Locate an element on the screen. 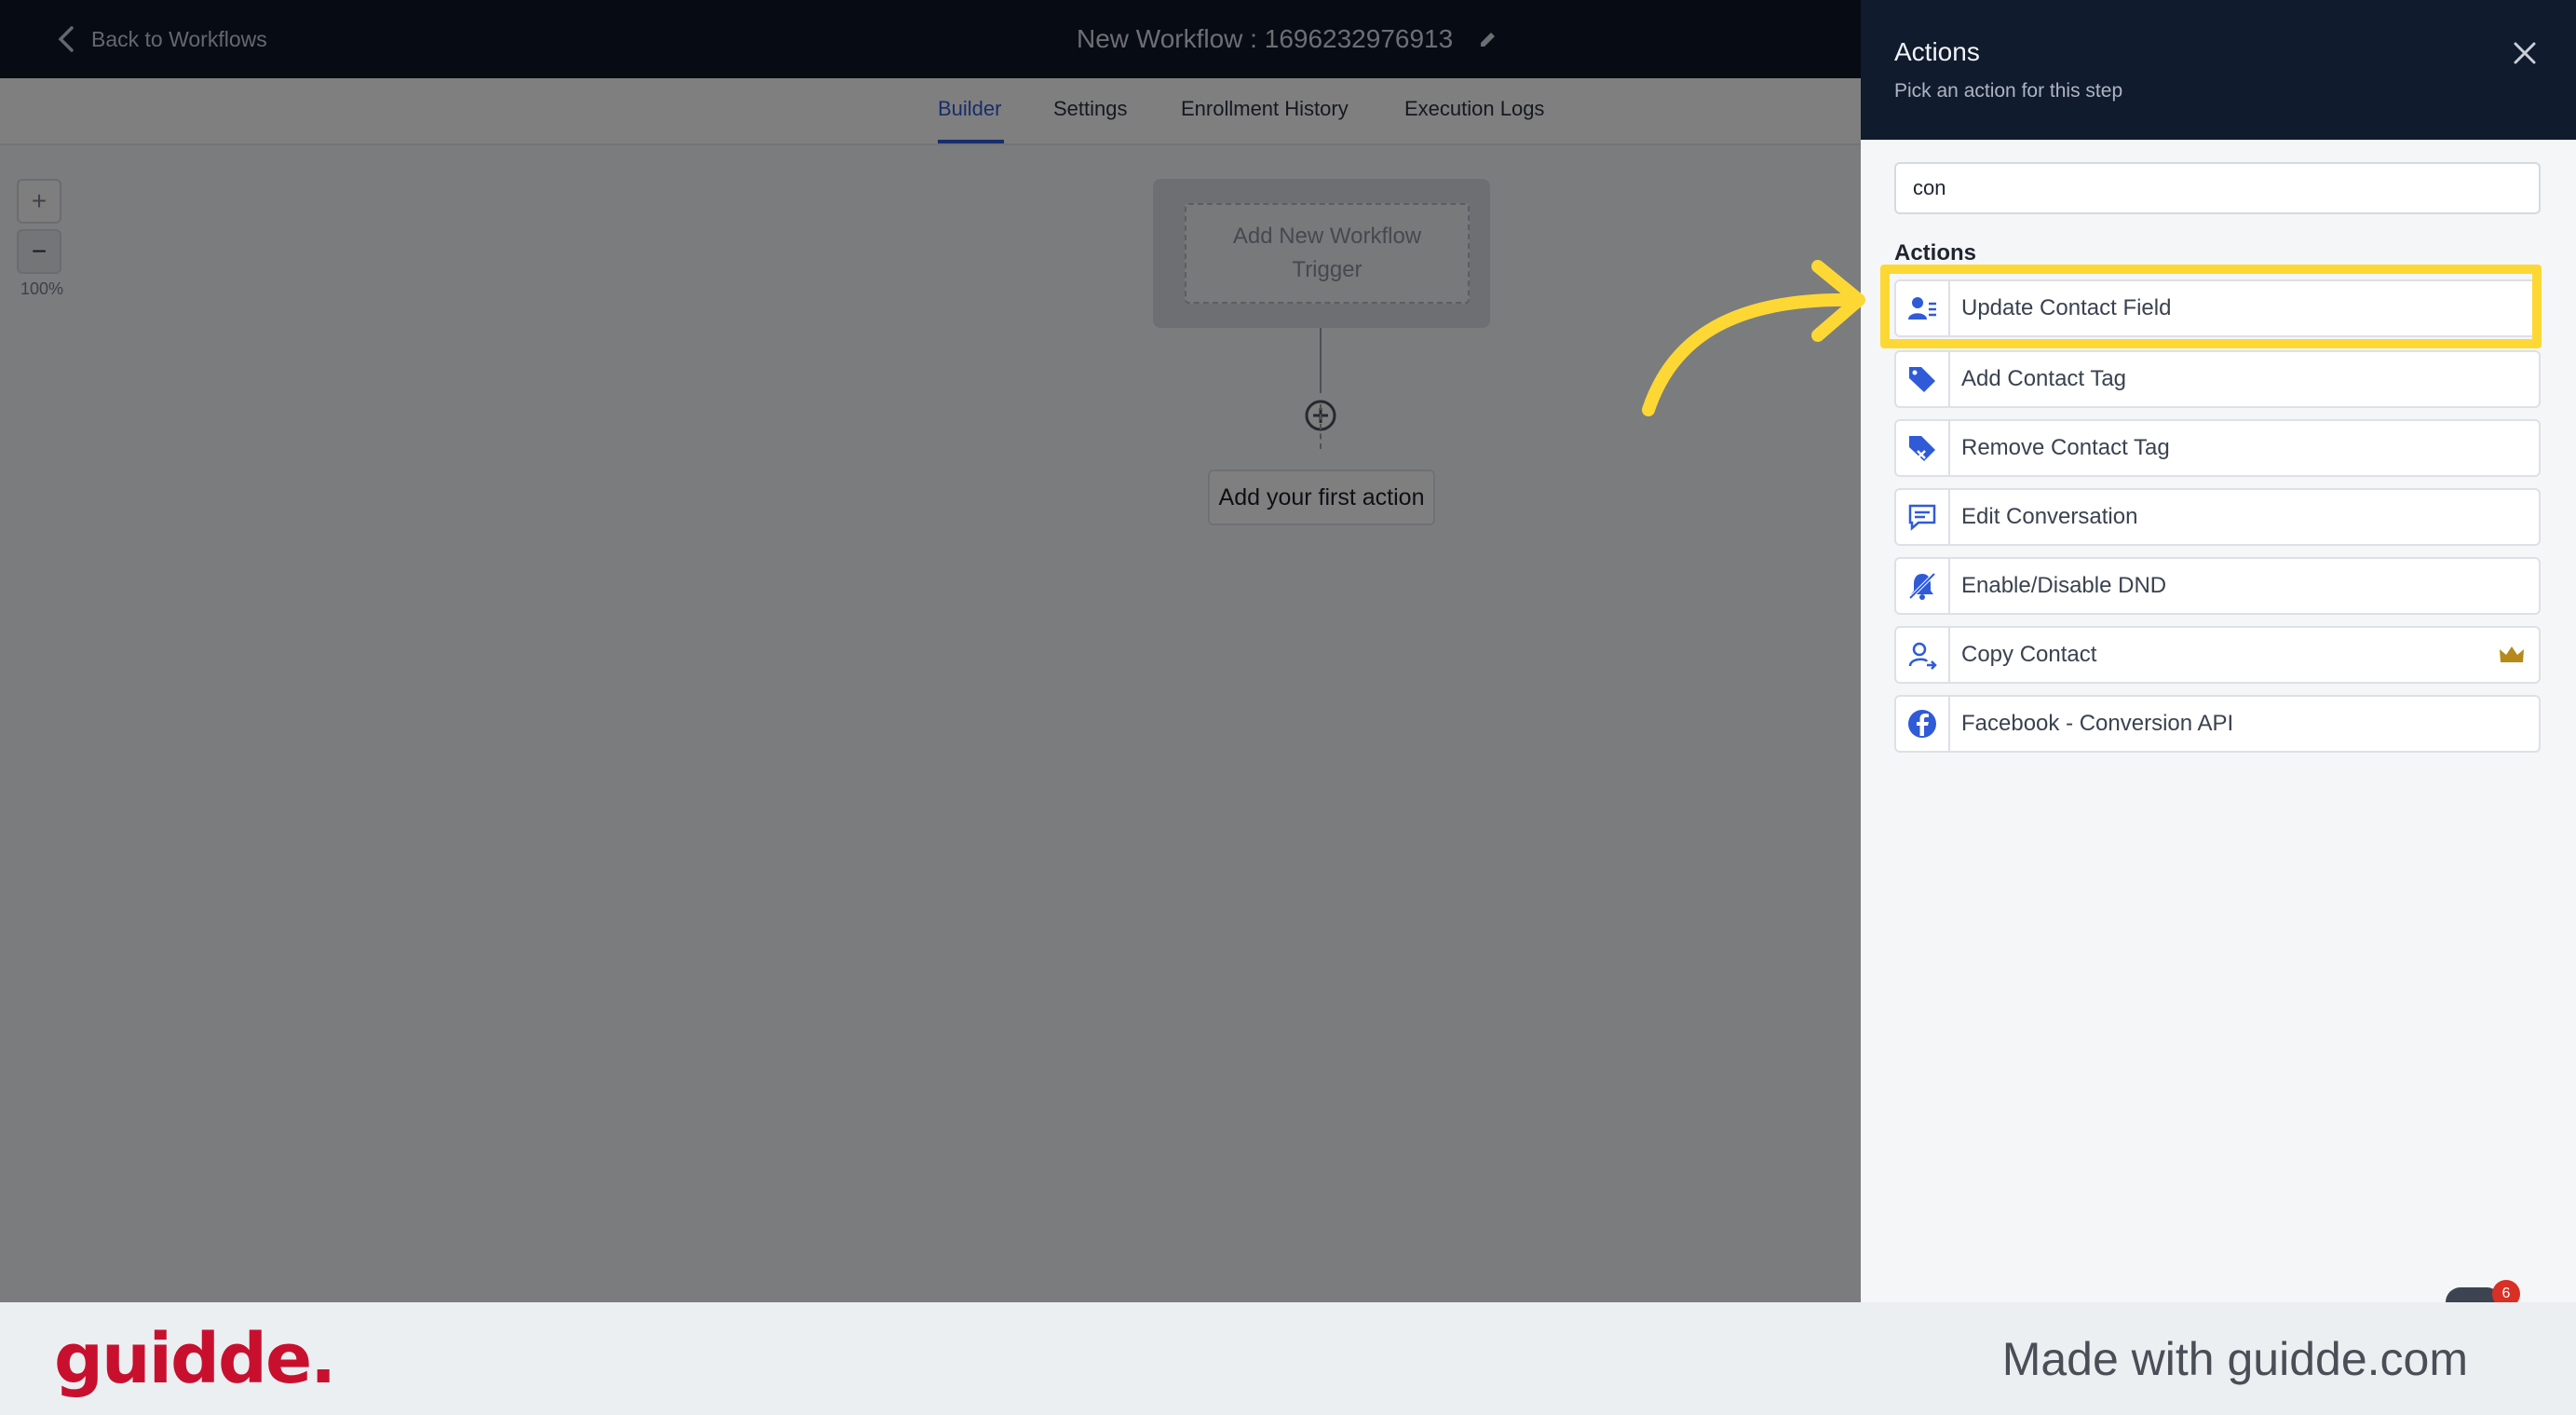 The image size is (2576, 1415). action-label: Edit Conversation is located at coordinates (2049, 516).